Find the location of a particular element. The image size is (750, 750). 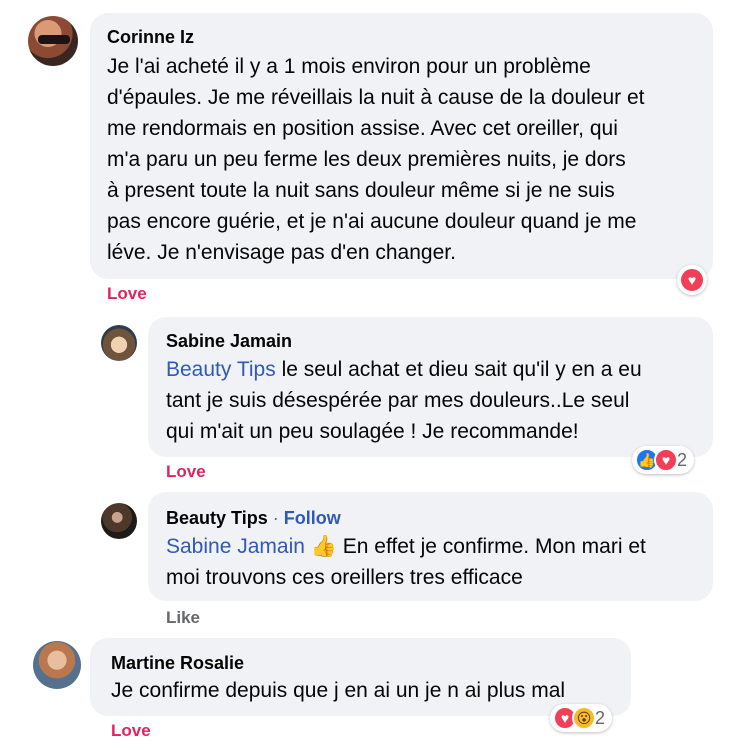

avatar-martine is located at coordinates (57, 665).